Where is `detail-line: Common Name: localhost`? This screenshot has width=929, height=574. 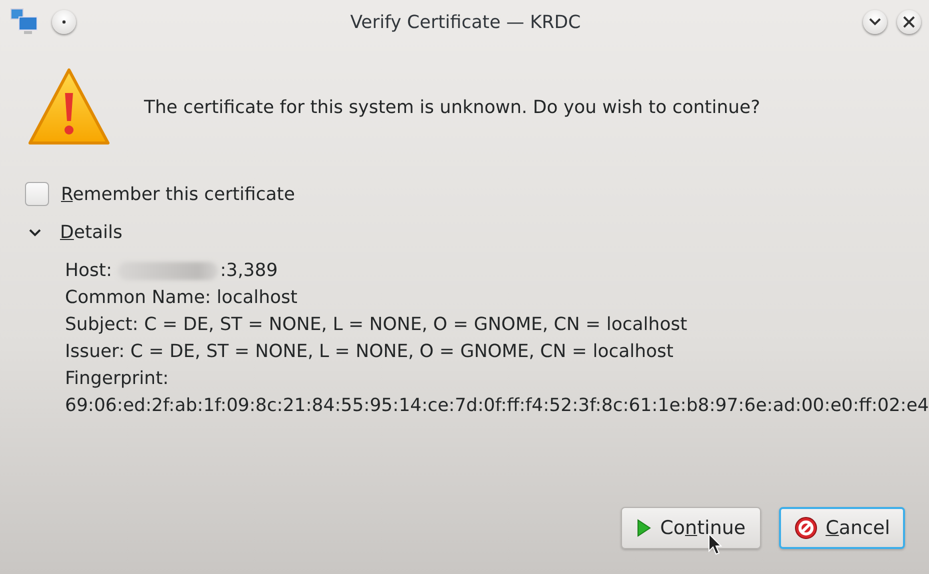 detail-line: Common Name: localhost is located at coordinates (181, 297).